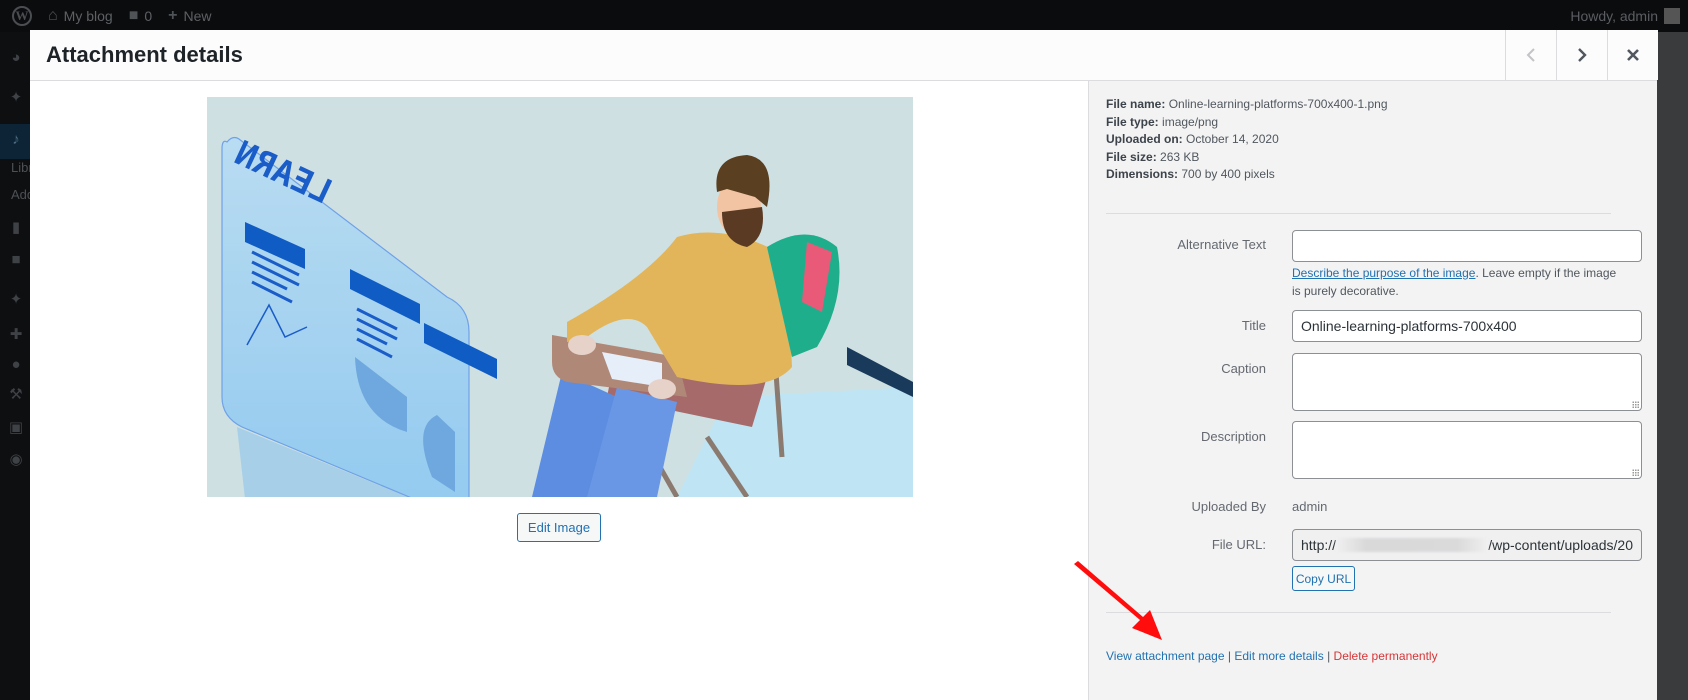  Describe the element at coordinates (16, 140) in the screenshot. I see `media-icon: ♪` at that location.